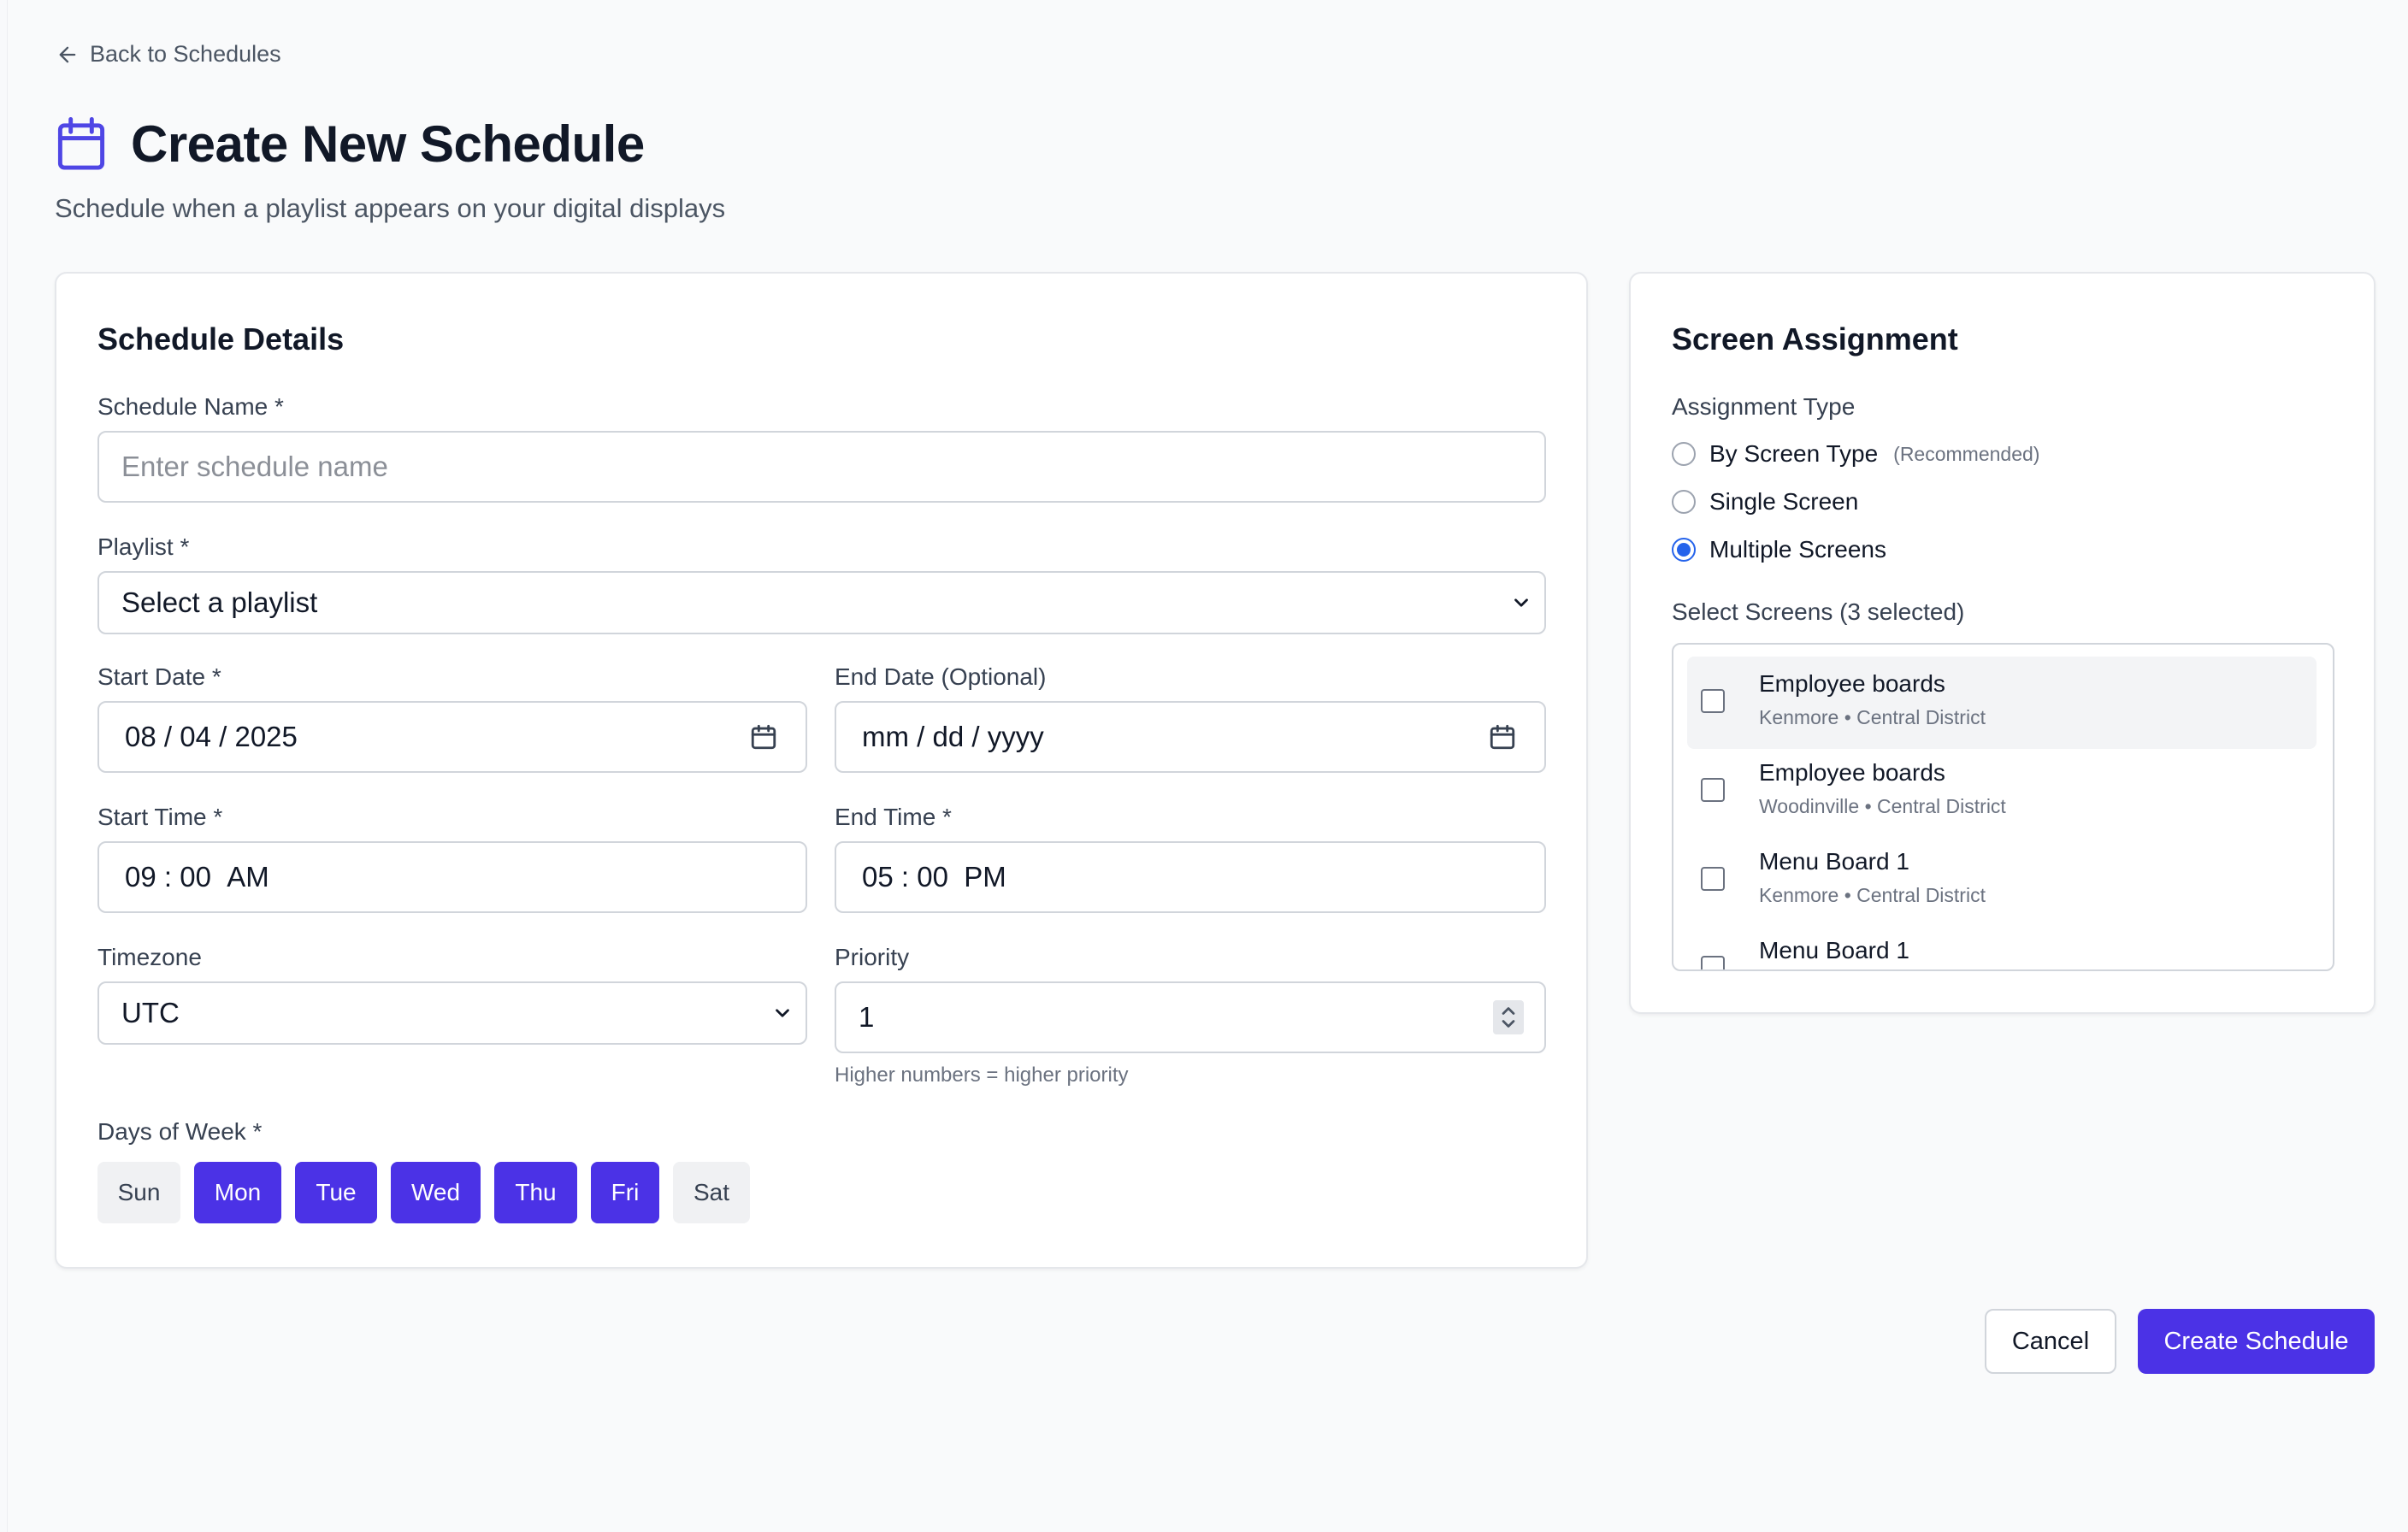  What do you see at coordinates (81, 143) in the screenshot?
I see `calendar-icon` at bounding box center [81, 143].